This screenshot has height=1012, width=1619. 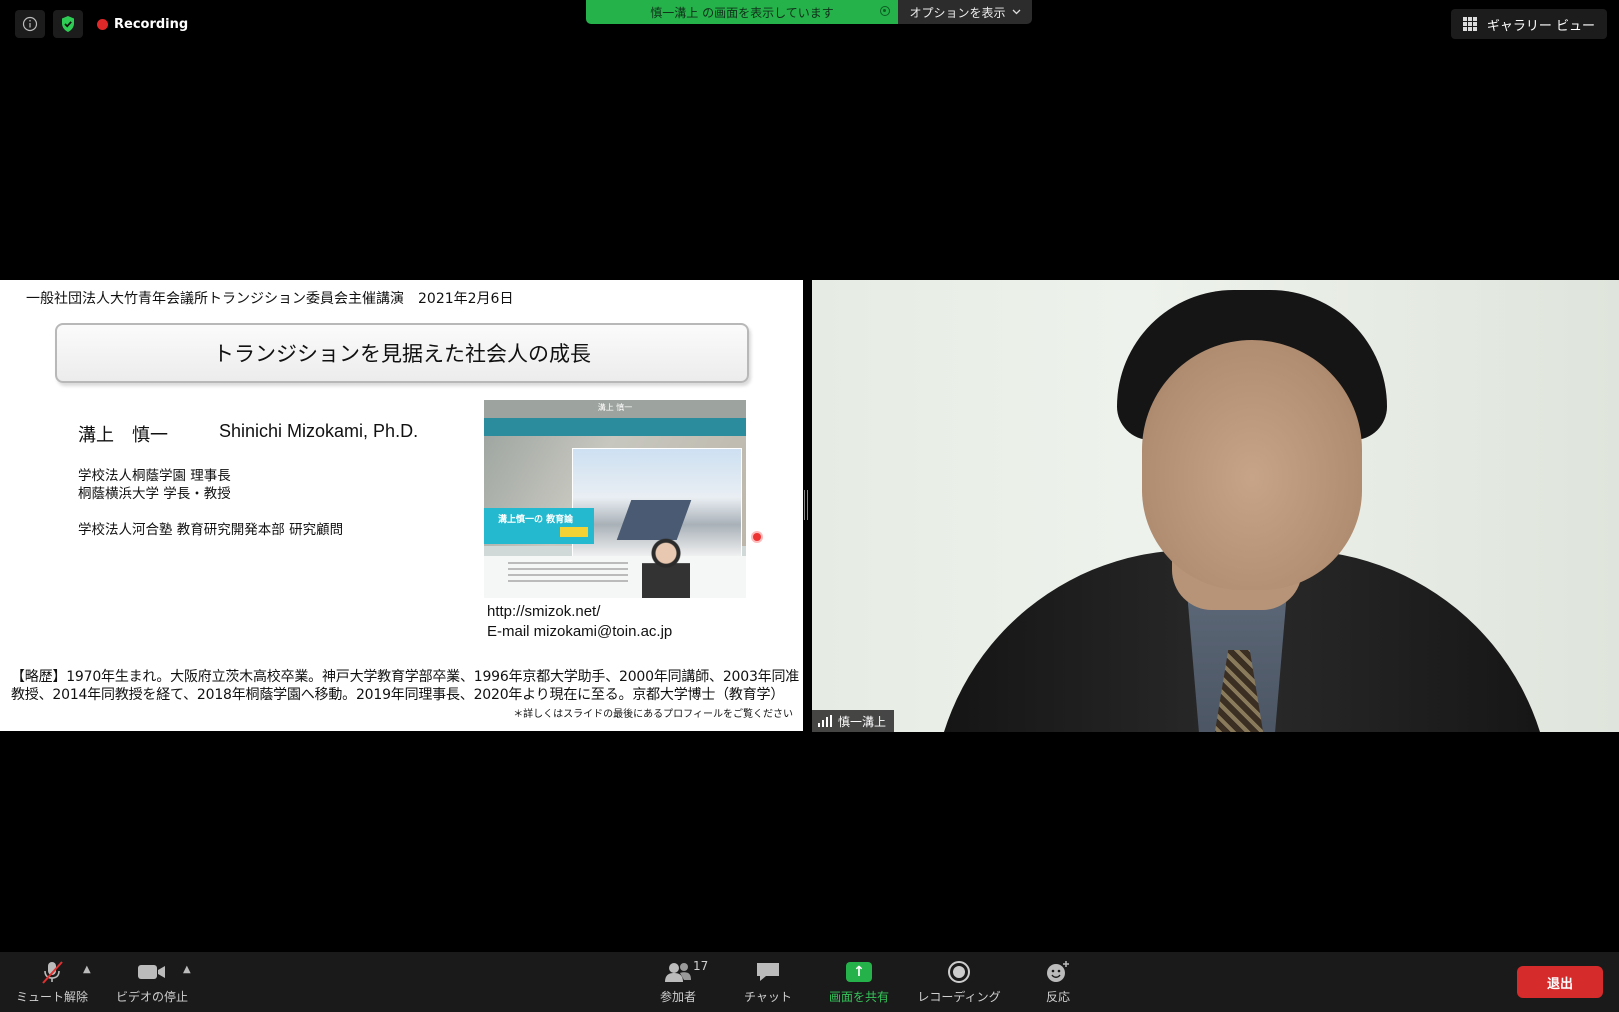 I want to click on info-button, so click(x=30, y=24).